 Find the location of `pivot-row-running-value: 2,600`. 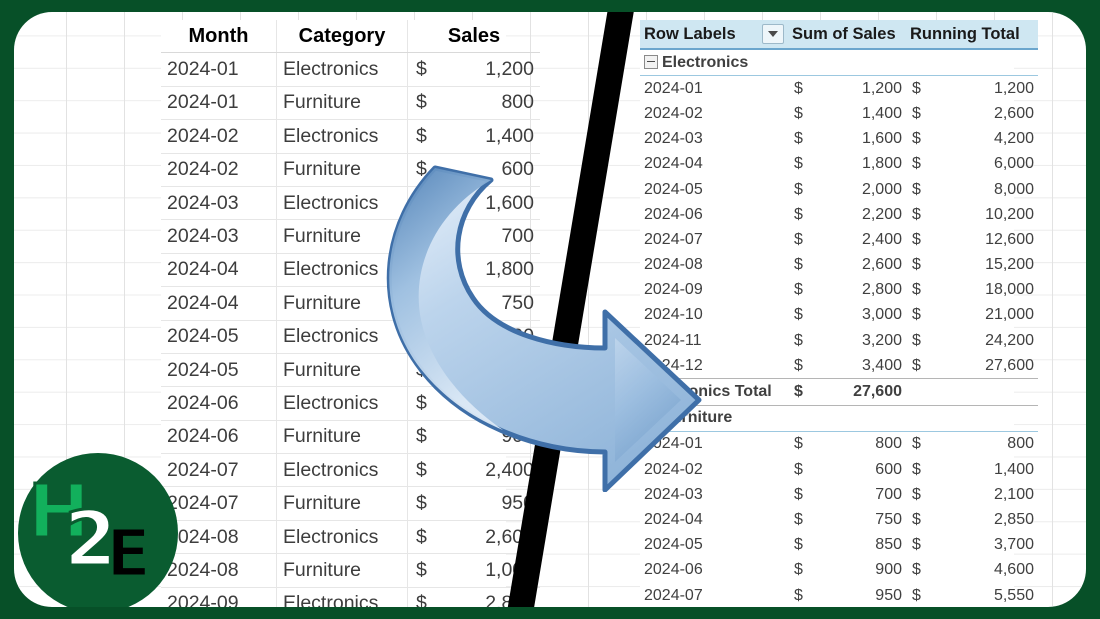

pivot-row-running-value: 2,600 is located at coordinates (1013, 113).